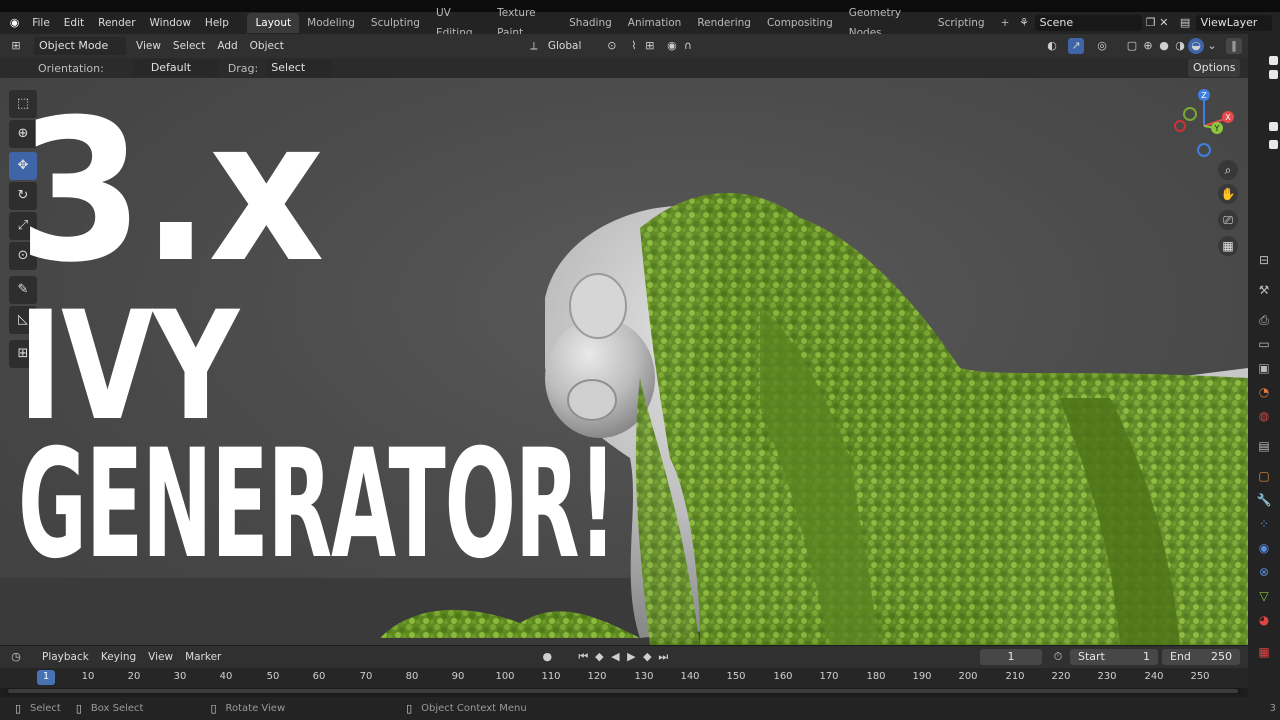  What do you see at coordinates (80, 46) in the screenshot?
I see `mode-dropdown: Object Mode` at bounding box center [80, 46].